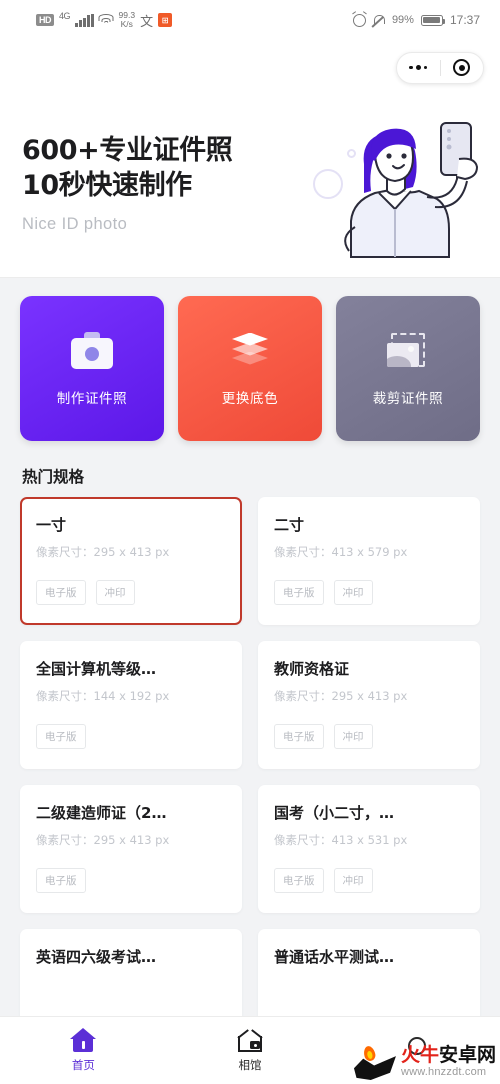 The height and width of the screenshot is (1084, 500). Describe the element at coordinates (83, 1040) in the screenshot. I see `home-icon` at that location.